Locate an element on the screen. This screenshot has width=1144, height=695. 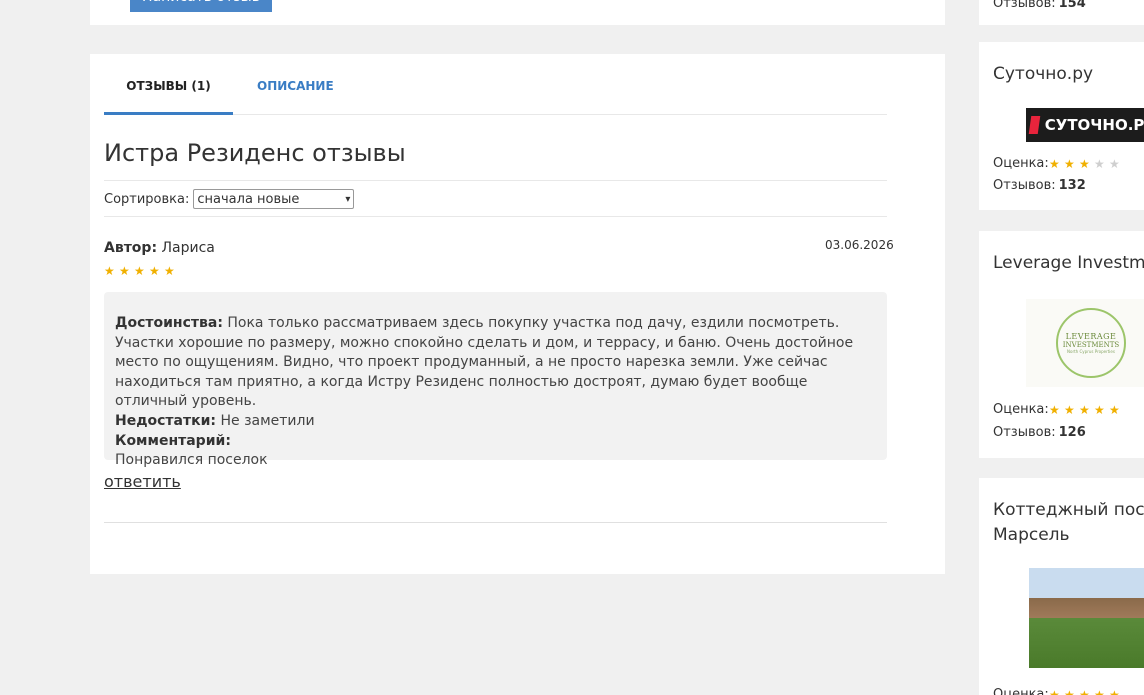
review-author: Автор: Лариса is located at coordinates (159, 248).